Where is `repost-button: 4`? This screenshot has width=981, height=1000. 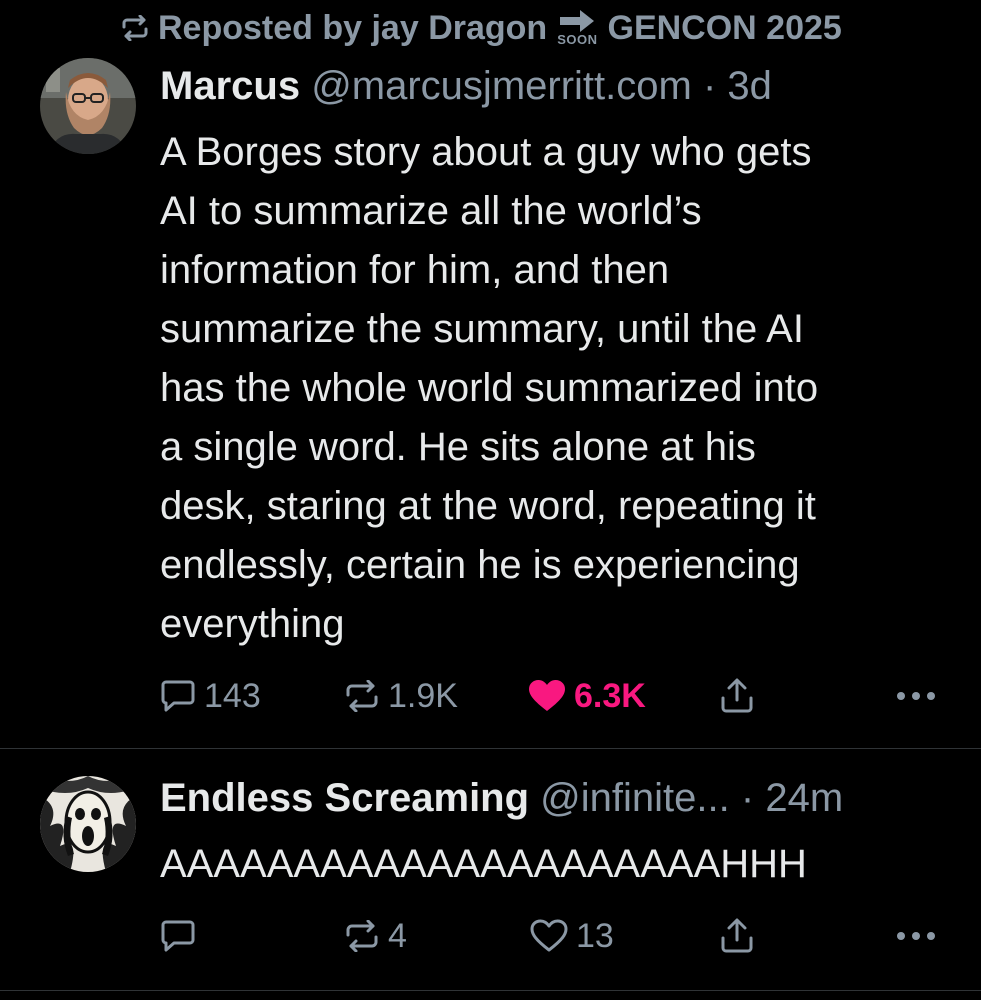
repost-button: 4 is located at coordinates (375, 936).